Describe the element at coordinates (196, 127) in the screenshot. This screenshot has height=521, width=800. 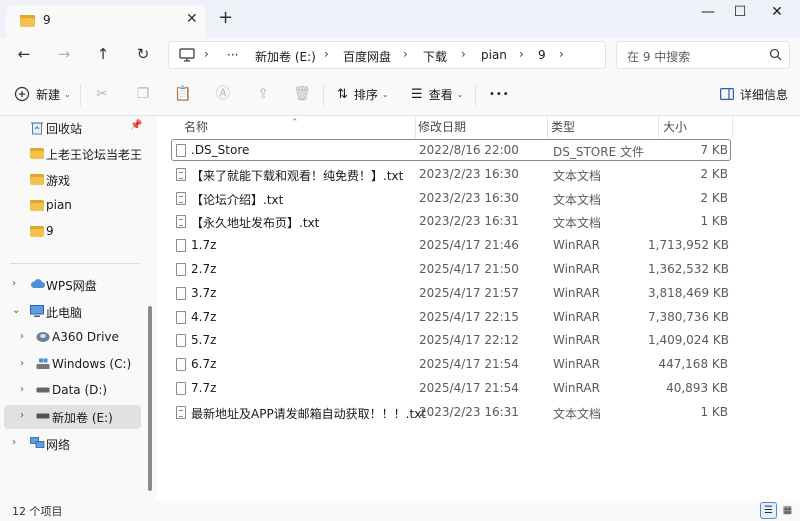
I see `column-name-label: 名称` at that location.